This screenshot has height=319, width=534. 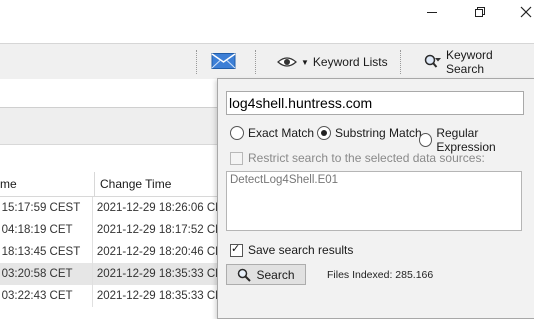 What do you see at coordinates (374, 180) in the screenshot?
I see `data-source-item: DetectLog4Shell.E01` at bounding box center [374, 180].